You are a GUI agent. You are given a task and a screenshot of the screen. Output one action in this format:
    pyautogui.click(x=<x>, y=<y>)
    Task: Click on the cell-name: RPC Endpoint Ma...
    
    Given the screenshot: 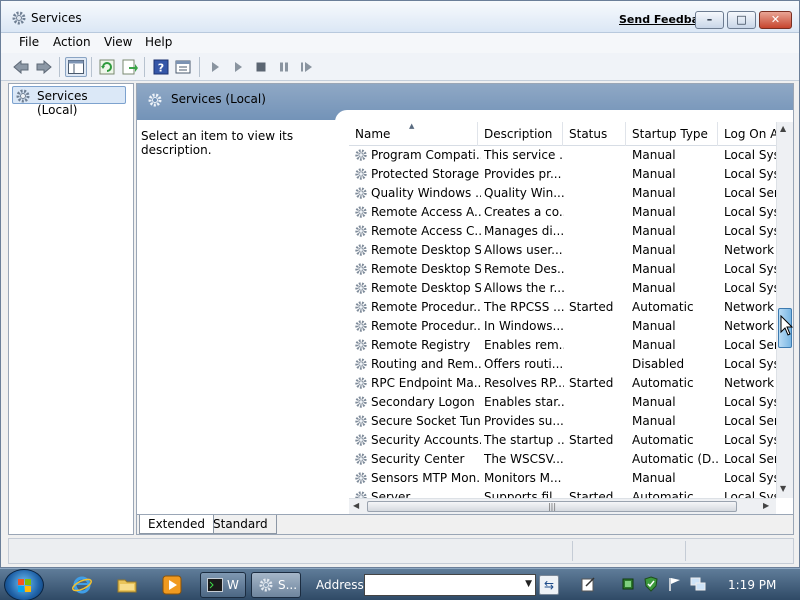 What is the action you would take?
    pyautogui.click(x=426, y=383)
    